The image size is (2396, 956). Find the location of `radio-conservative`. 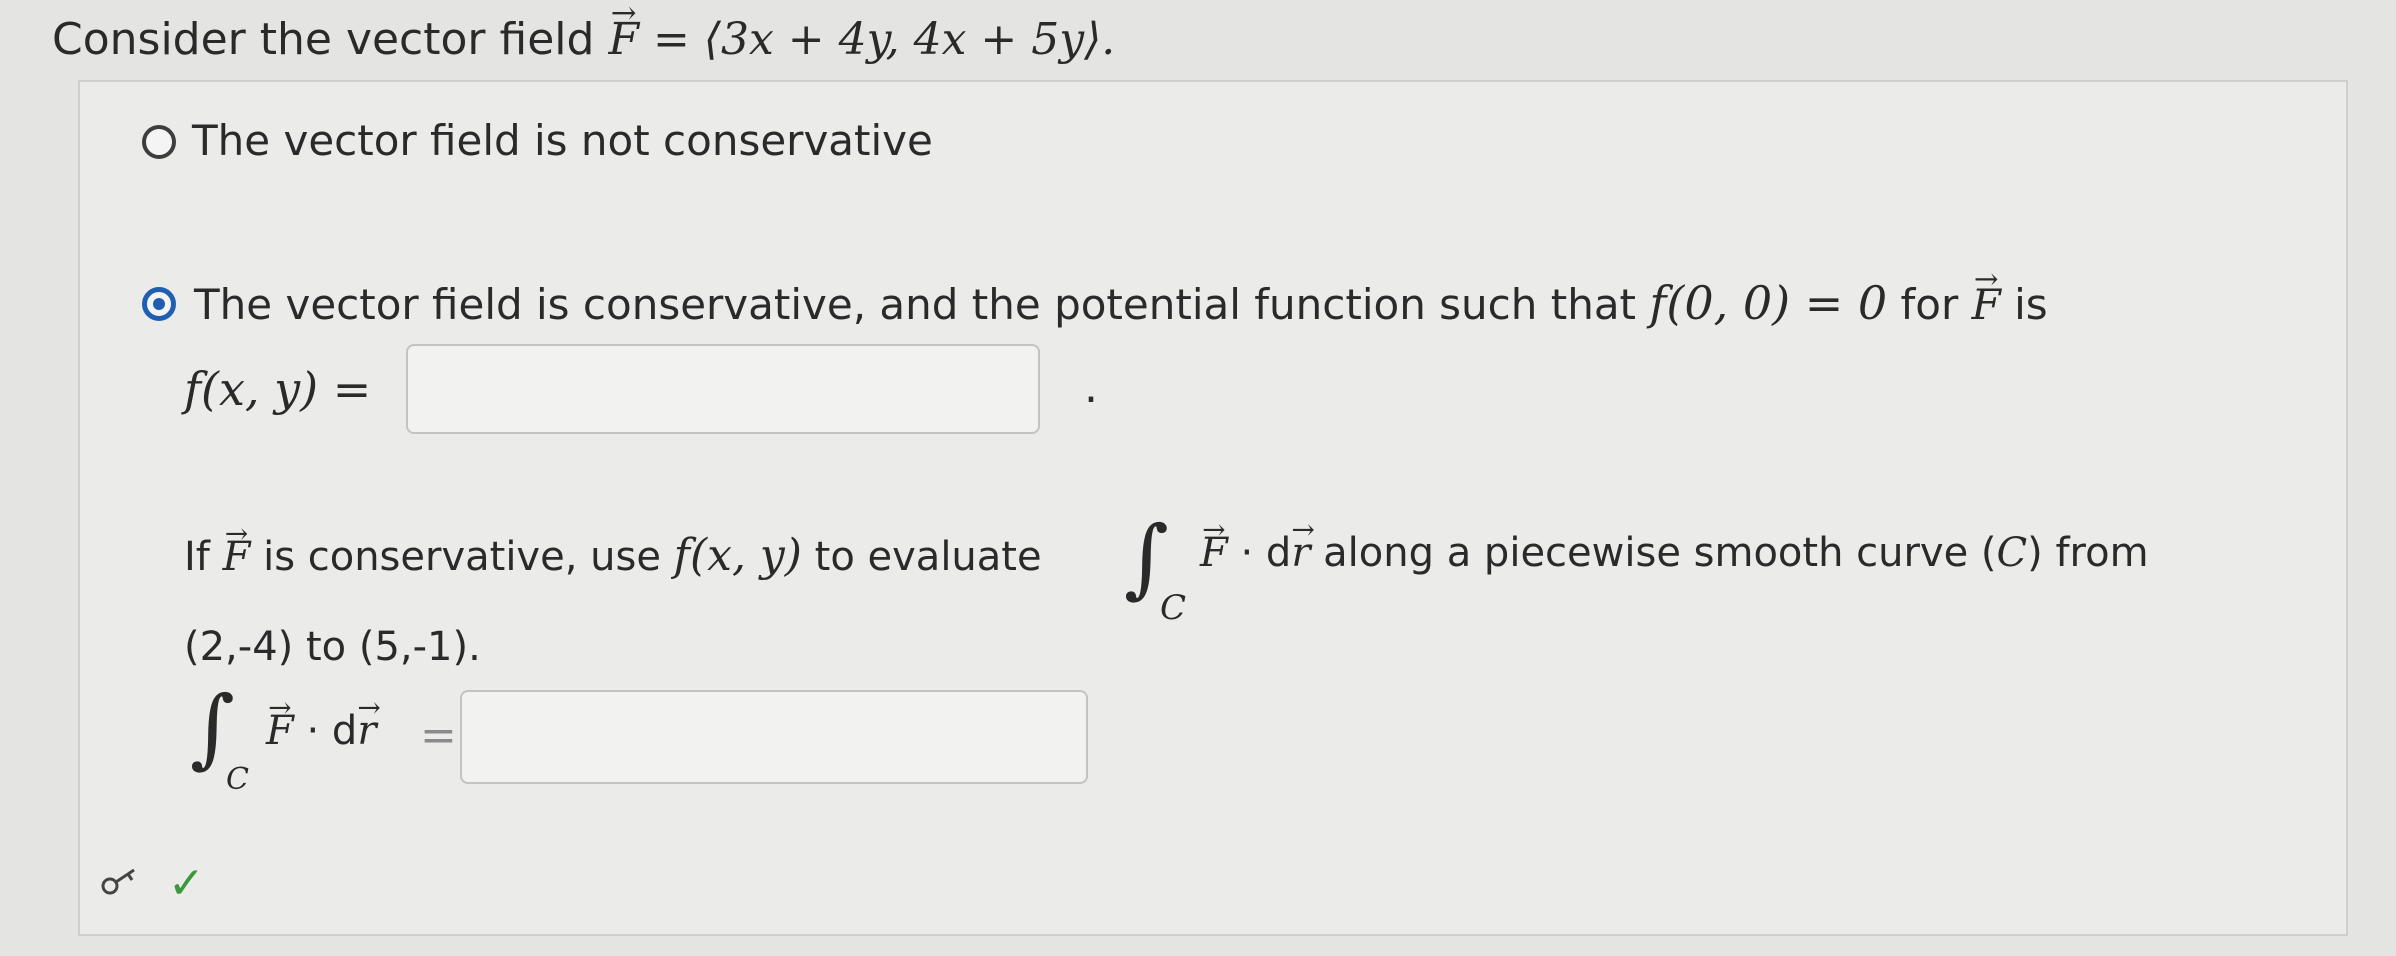

radio-conservative is located at coordinates (159, 304).